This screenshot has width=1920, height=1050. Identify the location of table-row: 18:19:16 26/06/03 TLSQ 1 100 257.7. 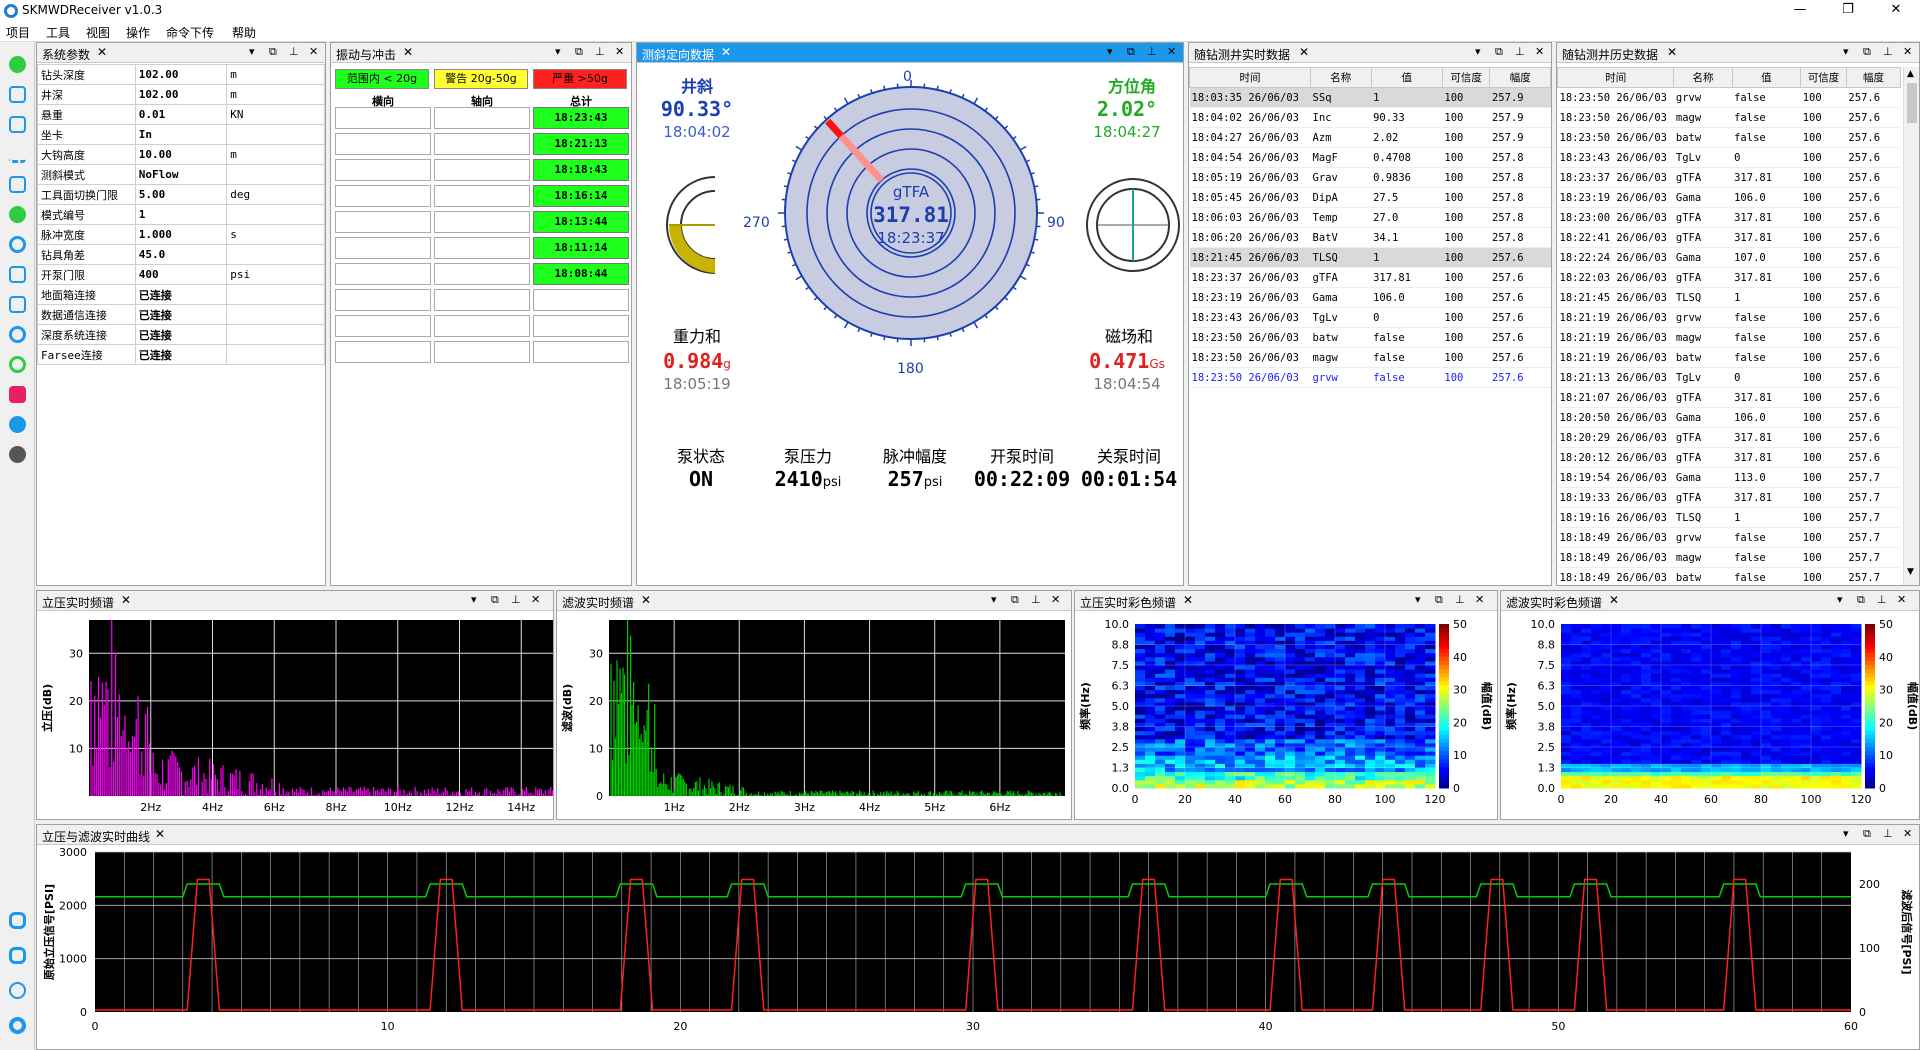
(1729, 517).